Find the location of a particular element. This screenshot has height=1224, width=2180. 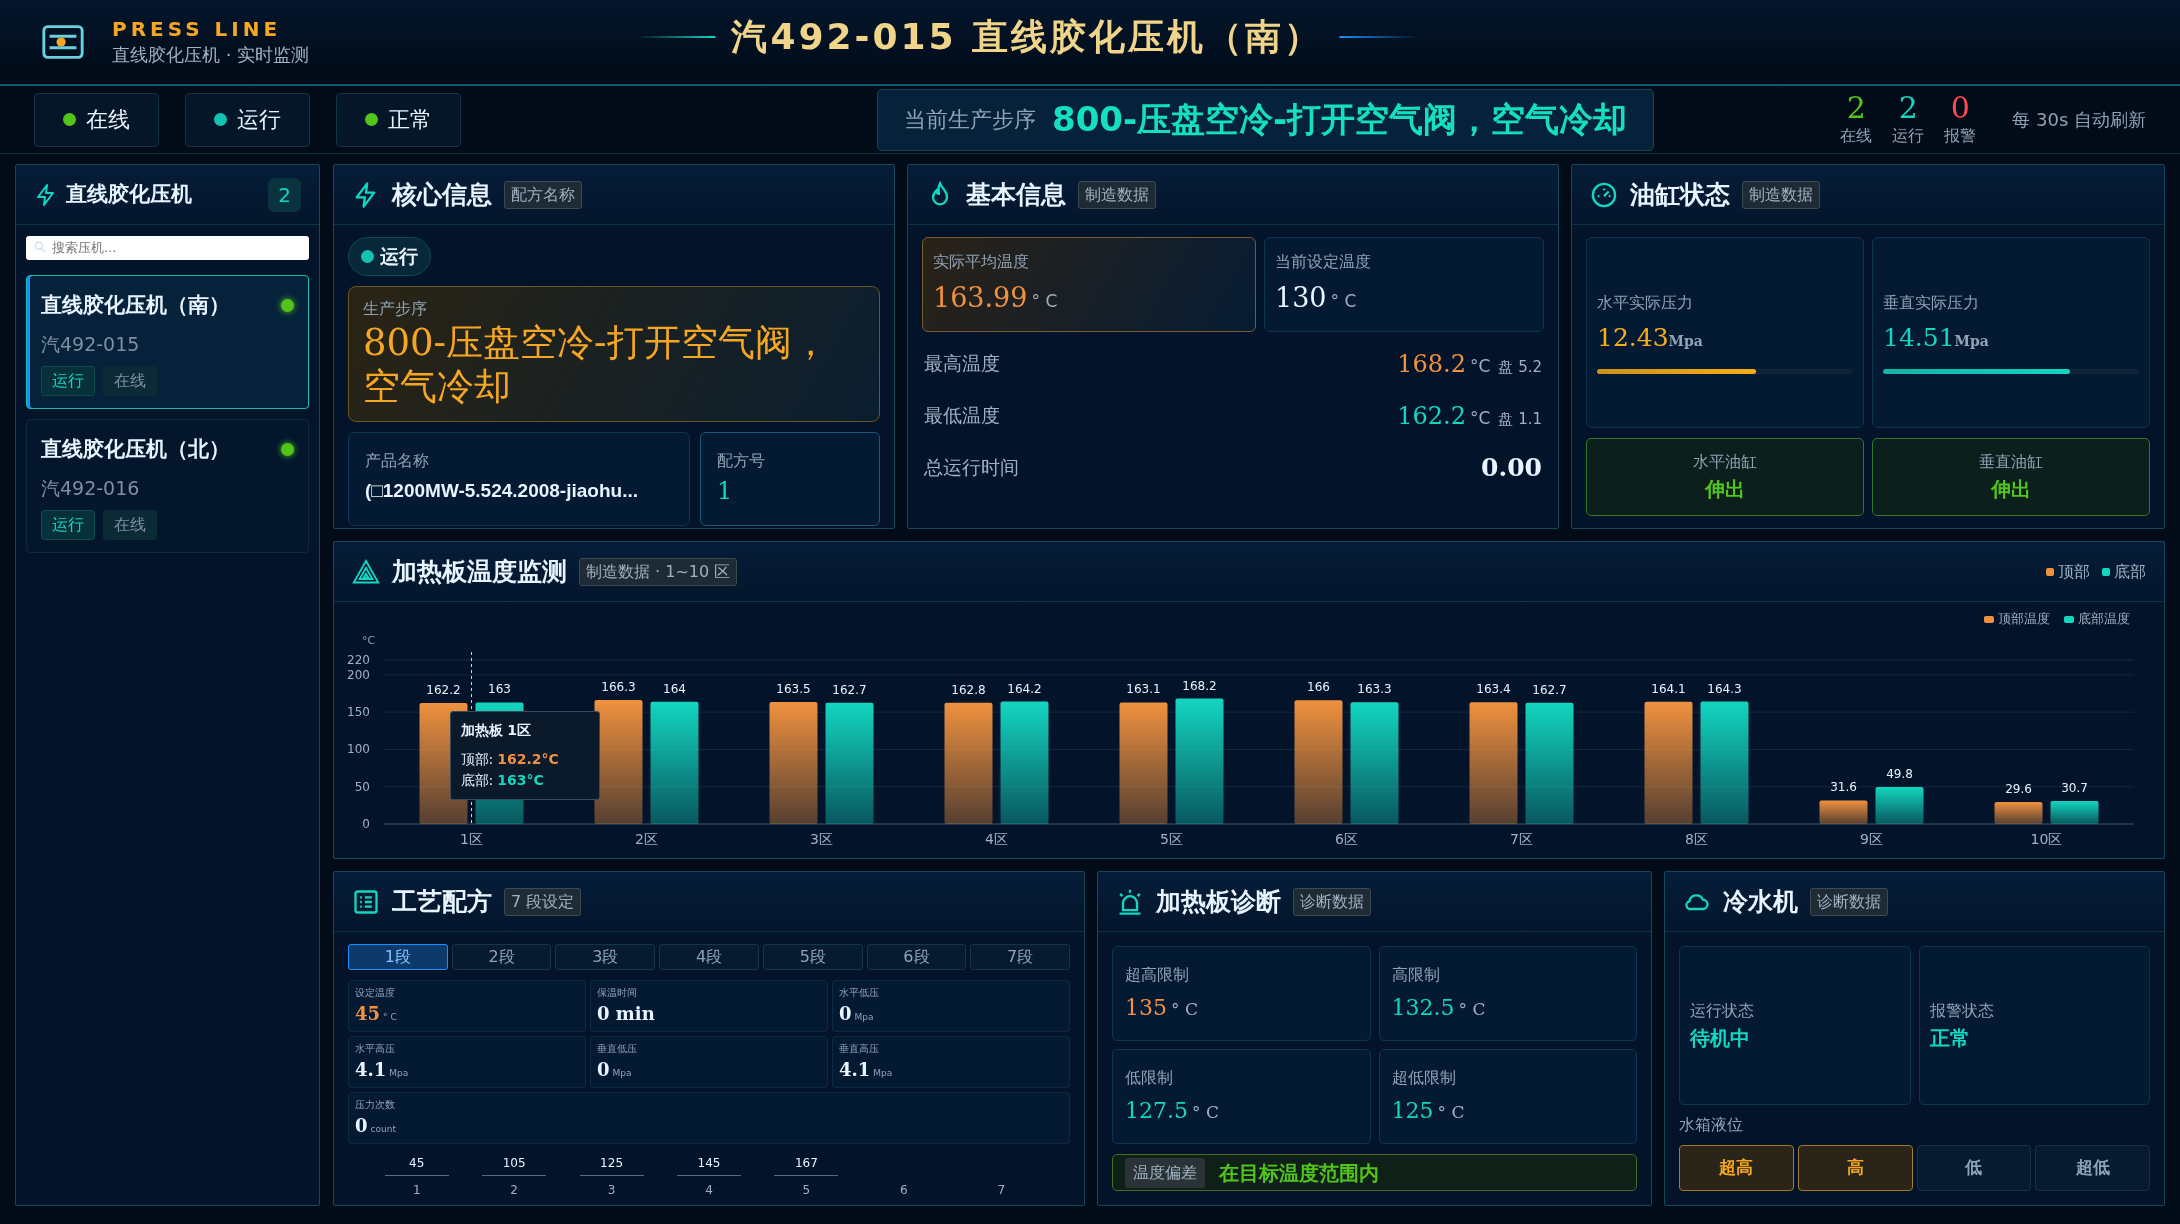

axis-unit-label: °C is located at coordinates (369, 640).